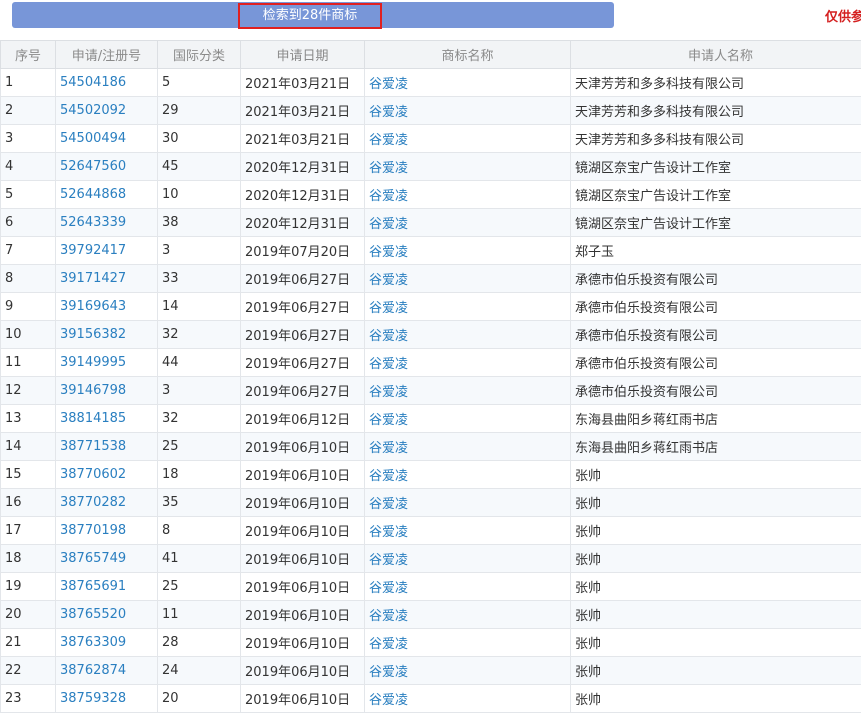  What do you see at coordinates (106, 194) in the screenshot?
I see `reg-no-link: 52644868` at bounding box center [106, 194].